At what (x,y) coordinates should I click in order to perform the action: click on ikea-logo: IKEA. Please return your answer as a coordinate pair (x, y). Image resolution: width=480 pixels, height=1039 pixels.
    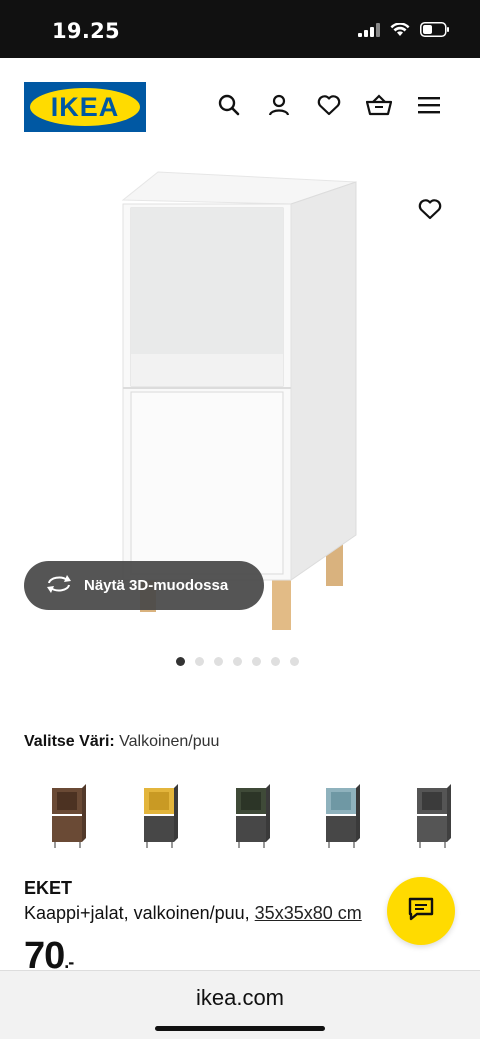
    Looking at the image, I should click on (85, 107).